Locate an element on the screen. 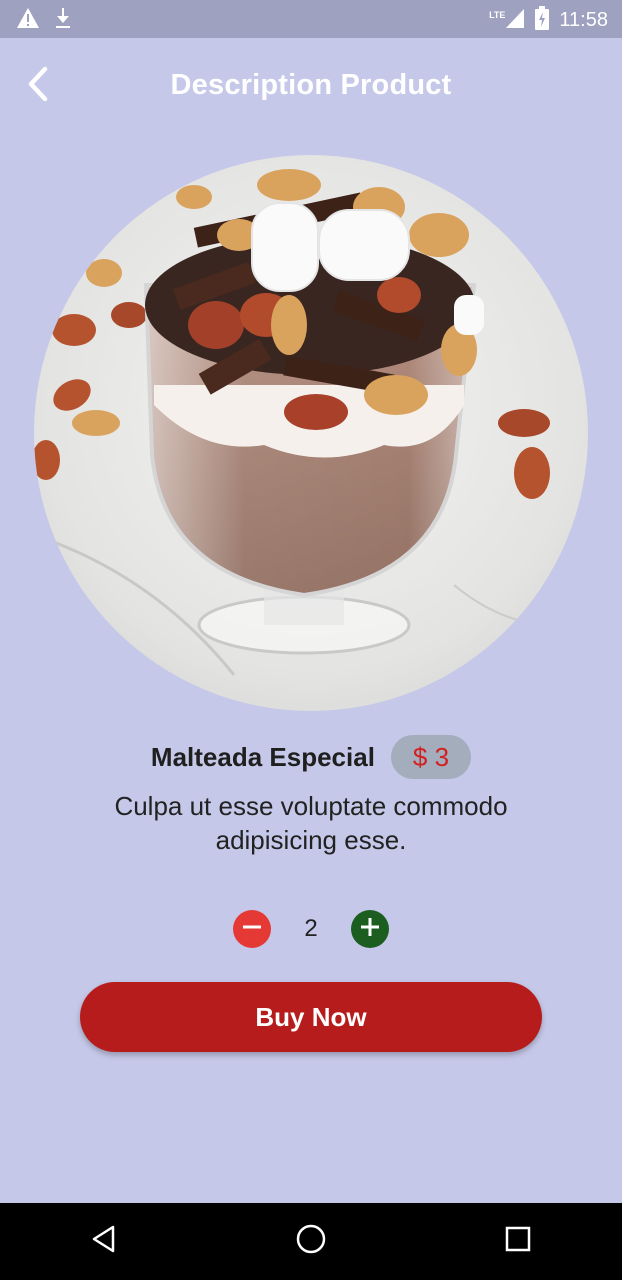 The width and height of the screenshot is (622, 1280). nav-recents-button is located at coordinates (518, 1242).